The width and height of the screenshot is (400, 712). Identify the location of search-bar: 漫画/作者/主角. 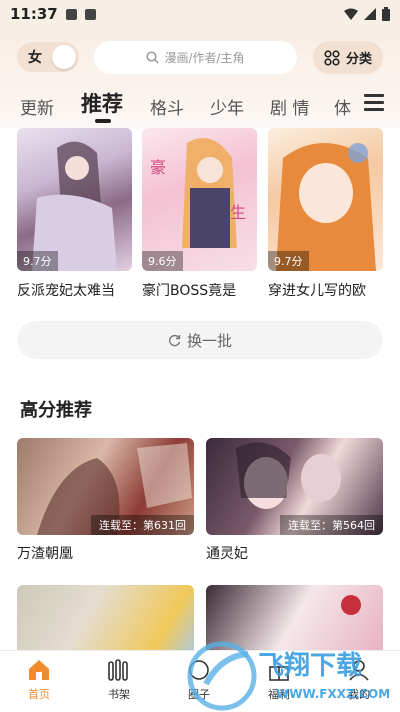
(195, 57).